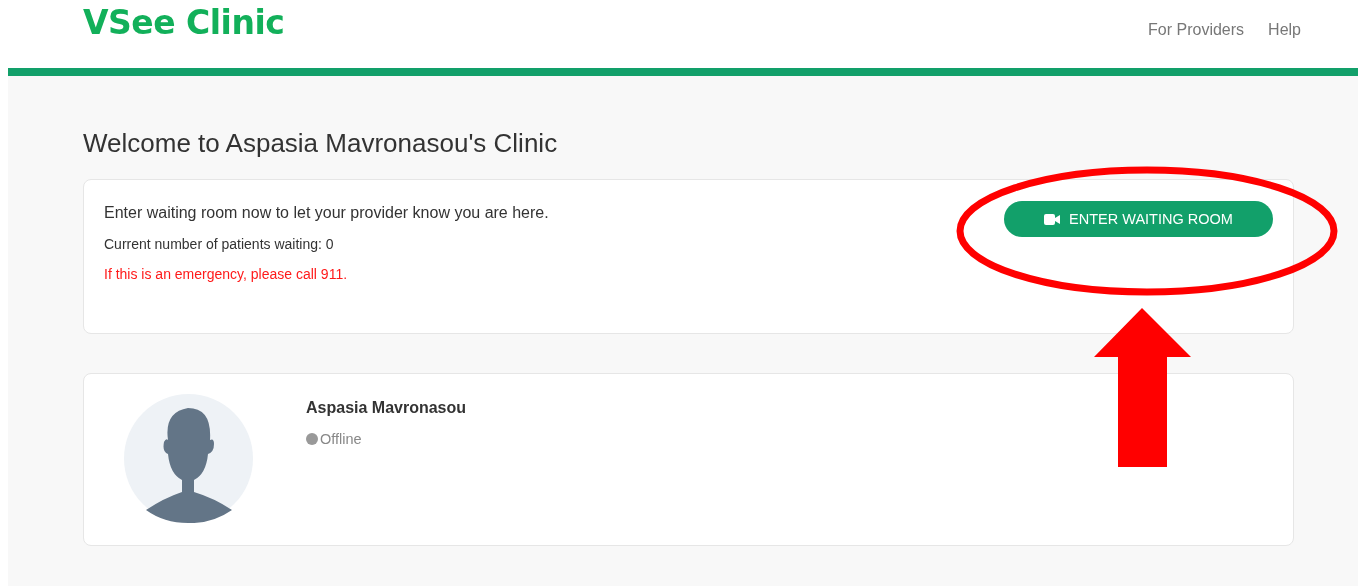  Describe the element at coordinates (341, 439) in the screenshot. I see `status-text: Offline` at that location.